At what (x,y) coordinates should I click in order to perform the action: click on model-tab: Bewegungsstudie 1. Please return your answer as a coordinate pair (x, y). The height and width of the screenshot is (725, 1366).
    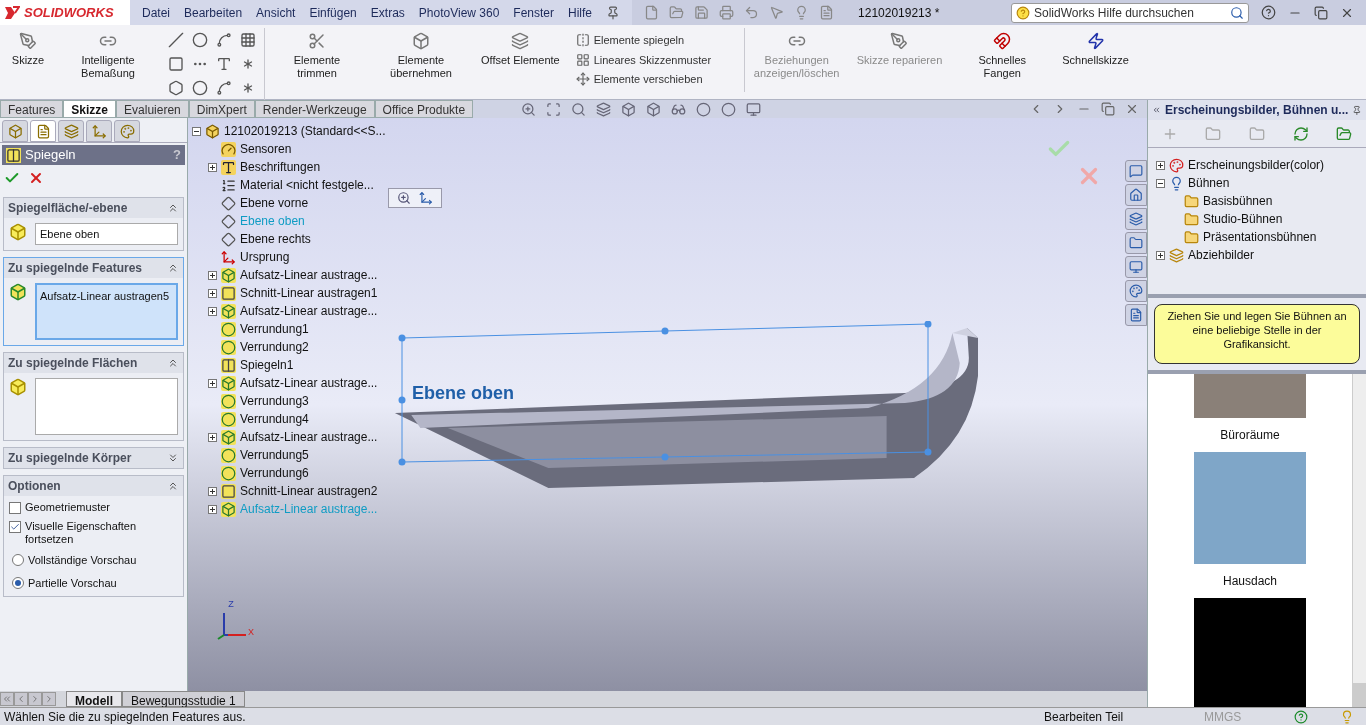
    Looking at the image, I should click on (183, 699).